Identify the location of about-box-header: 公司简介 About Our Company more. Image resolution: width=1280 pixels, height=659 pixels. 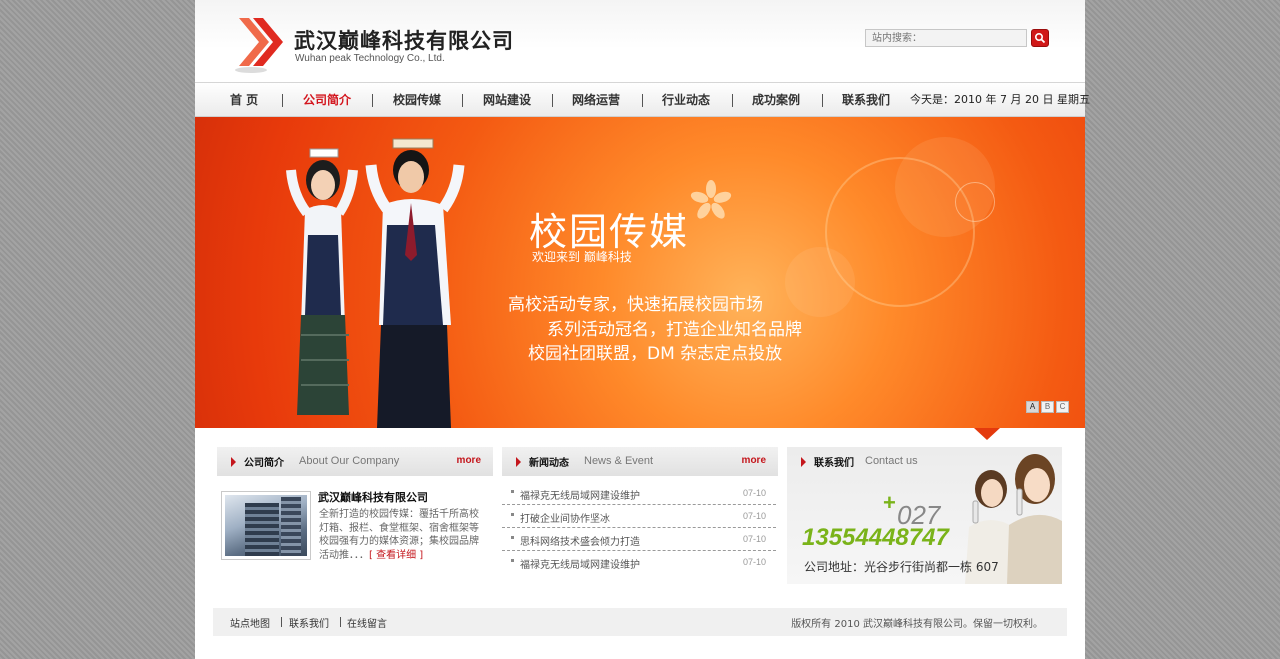
(355, 461).